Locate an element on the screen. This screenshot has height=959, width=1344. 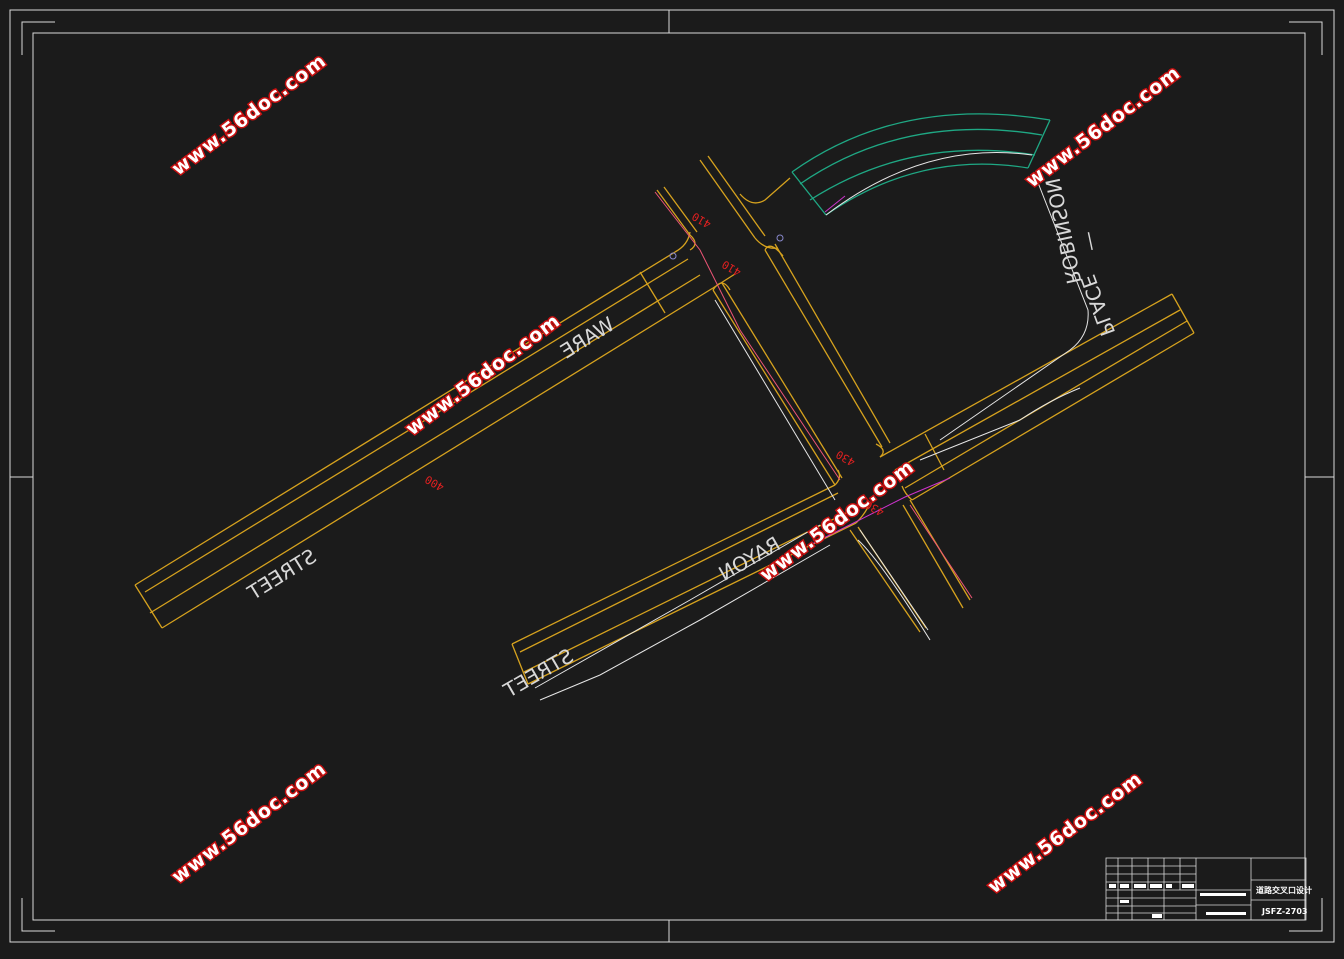
street-label-street-2: STREET is located at coordinates (538, 673).